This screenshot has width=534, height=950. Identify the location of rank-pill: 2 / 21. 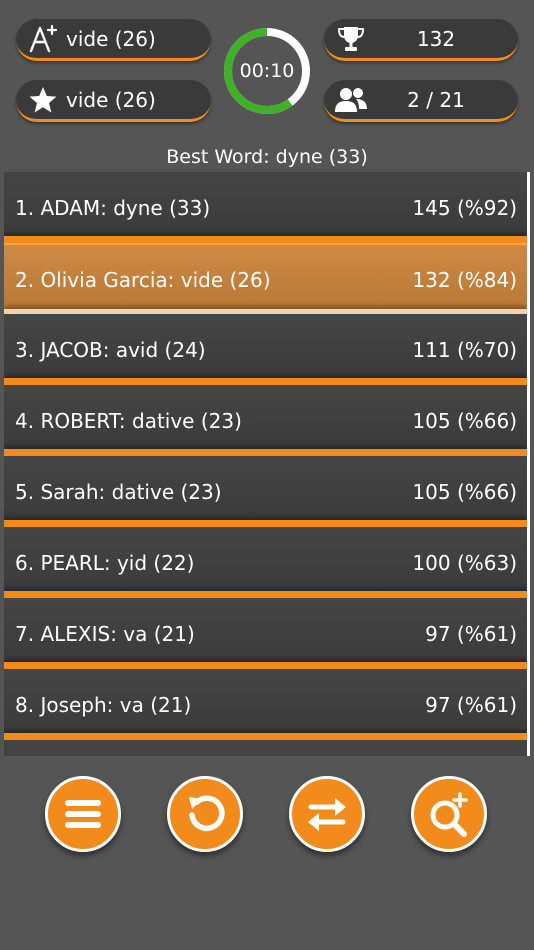
(421, 101).